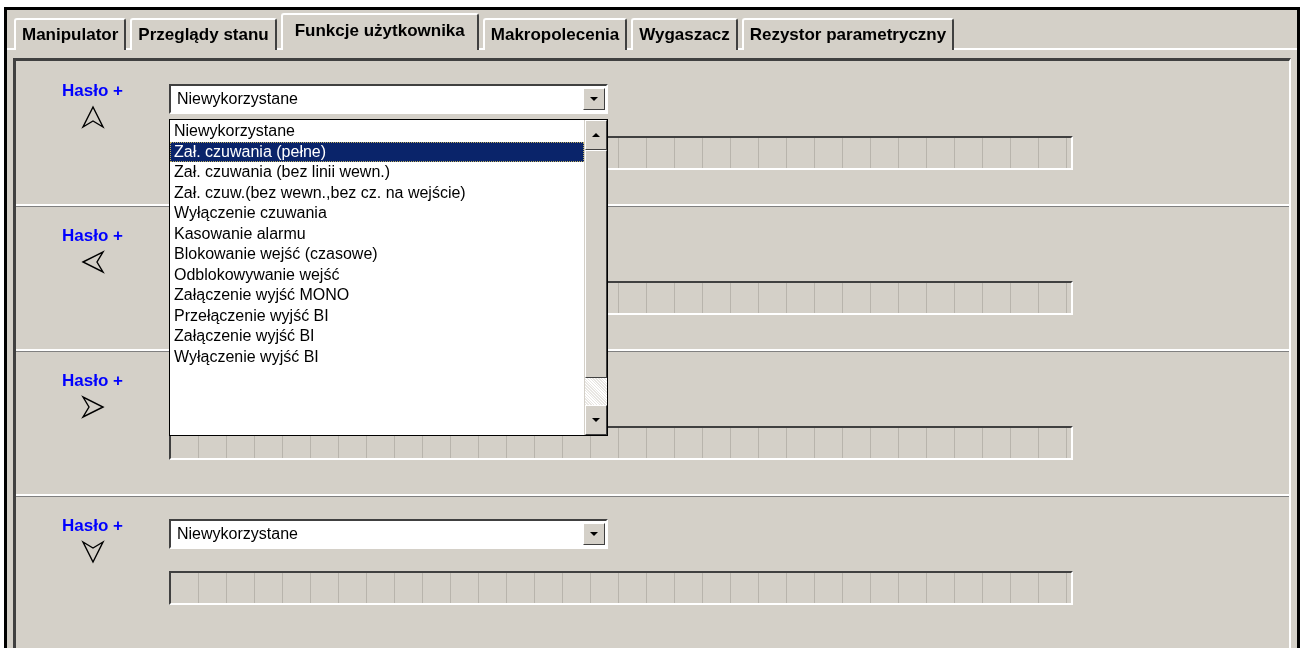 The image size is (1301, 648). I want to click on dropdown-option: Załączenie wyjść BI, so click(377, 336).